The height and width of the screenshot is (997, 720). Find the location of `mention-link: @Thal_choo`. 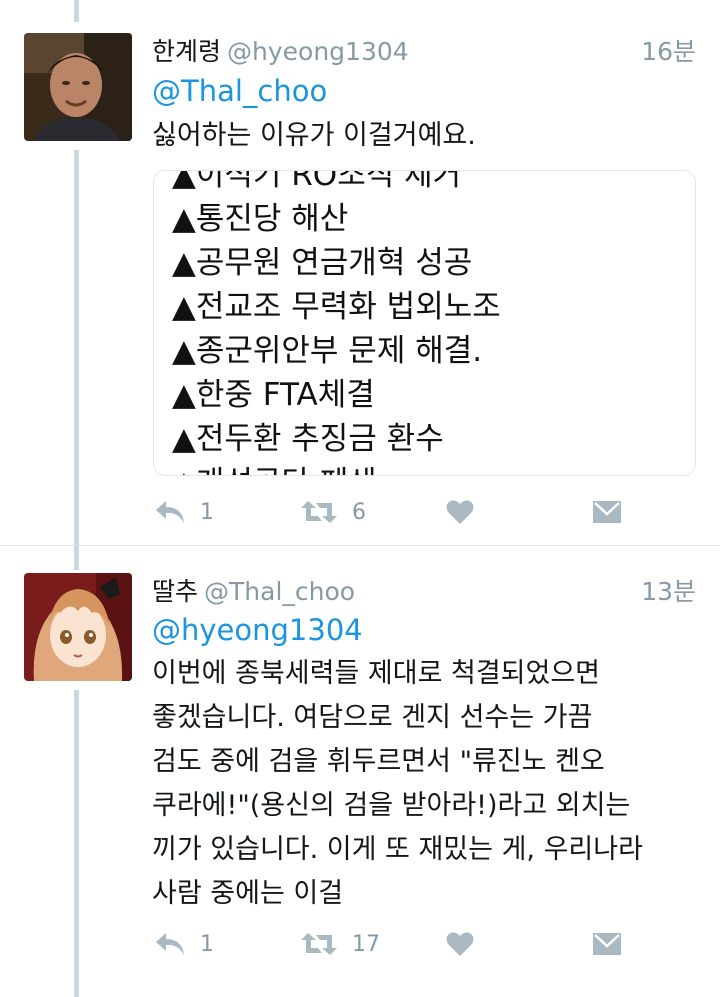

mention-link: @Thal_choo is located at coordinates (239, 91).